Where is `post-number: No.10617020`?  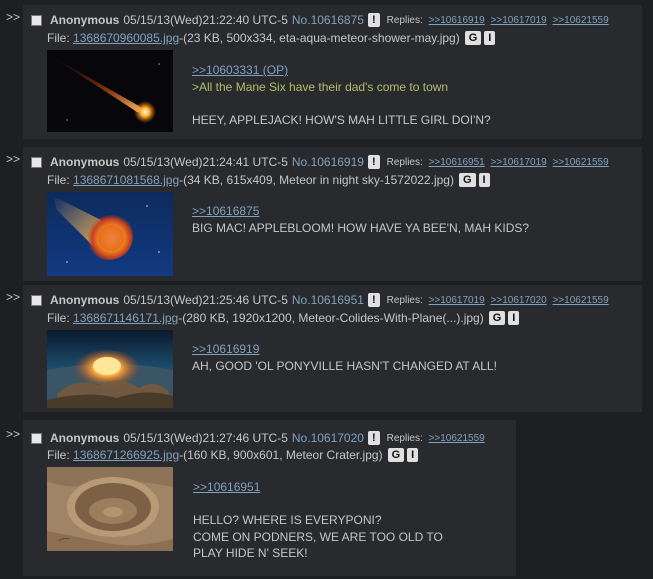
post-number: No.10617020 is located at coordinates (328, 438).